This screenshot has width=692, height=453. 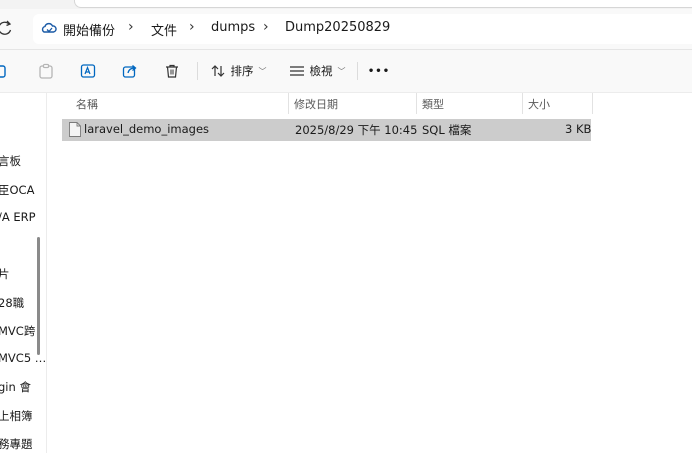 I want to click on sidebar-item: 臣OCA, so click(x=17, y=190).